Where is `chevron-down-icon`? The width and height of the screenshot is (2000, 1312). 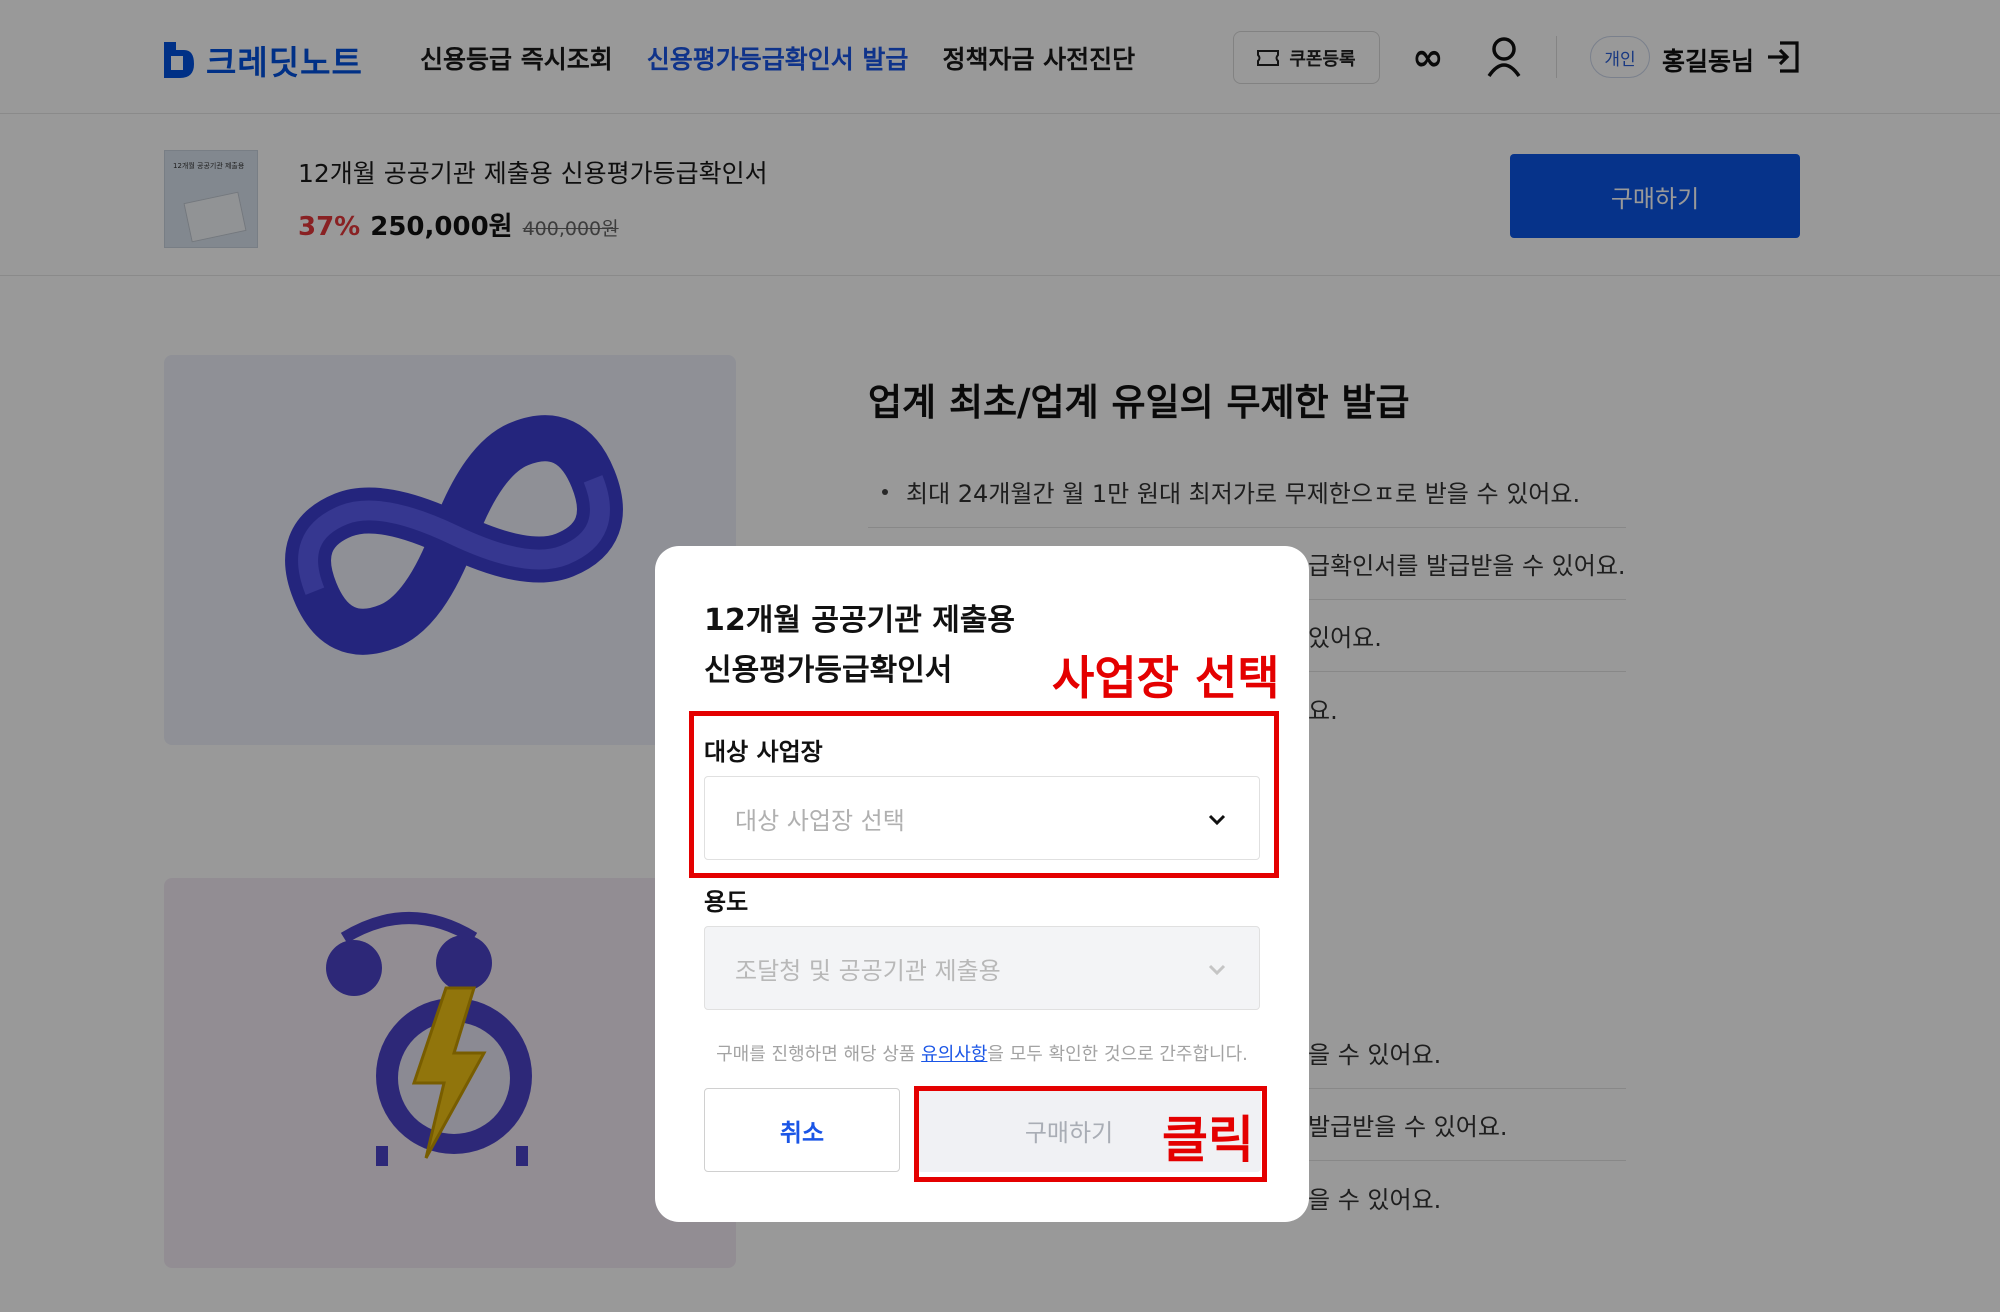
chevron-down-icon is located at coordinates (1217, 970).